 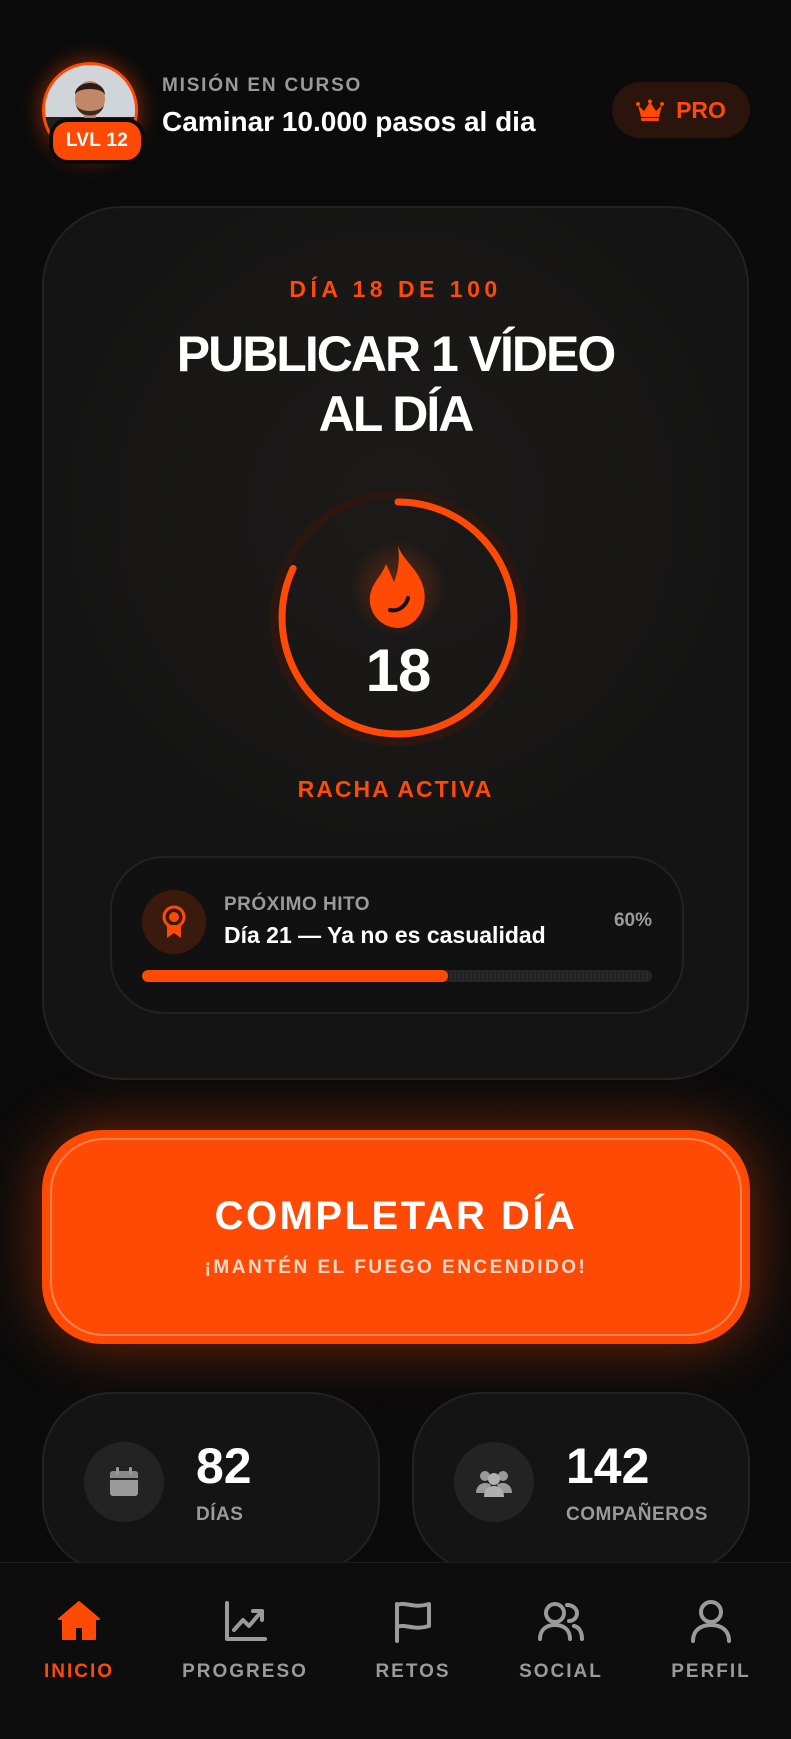 I want to click on stat-companions-label: COMPAÑEROS, so click(x=637, y=1514).